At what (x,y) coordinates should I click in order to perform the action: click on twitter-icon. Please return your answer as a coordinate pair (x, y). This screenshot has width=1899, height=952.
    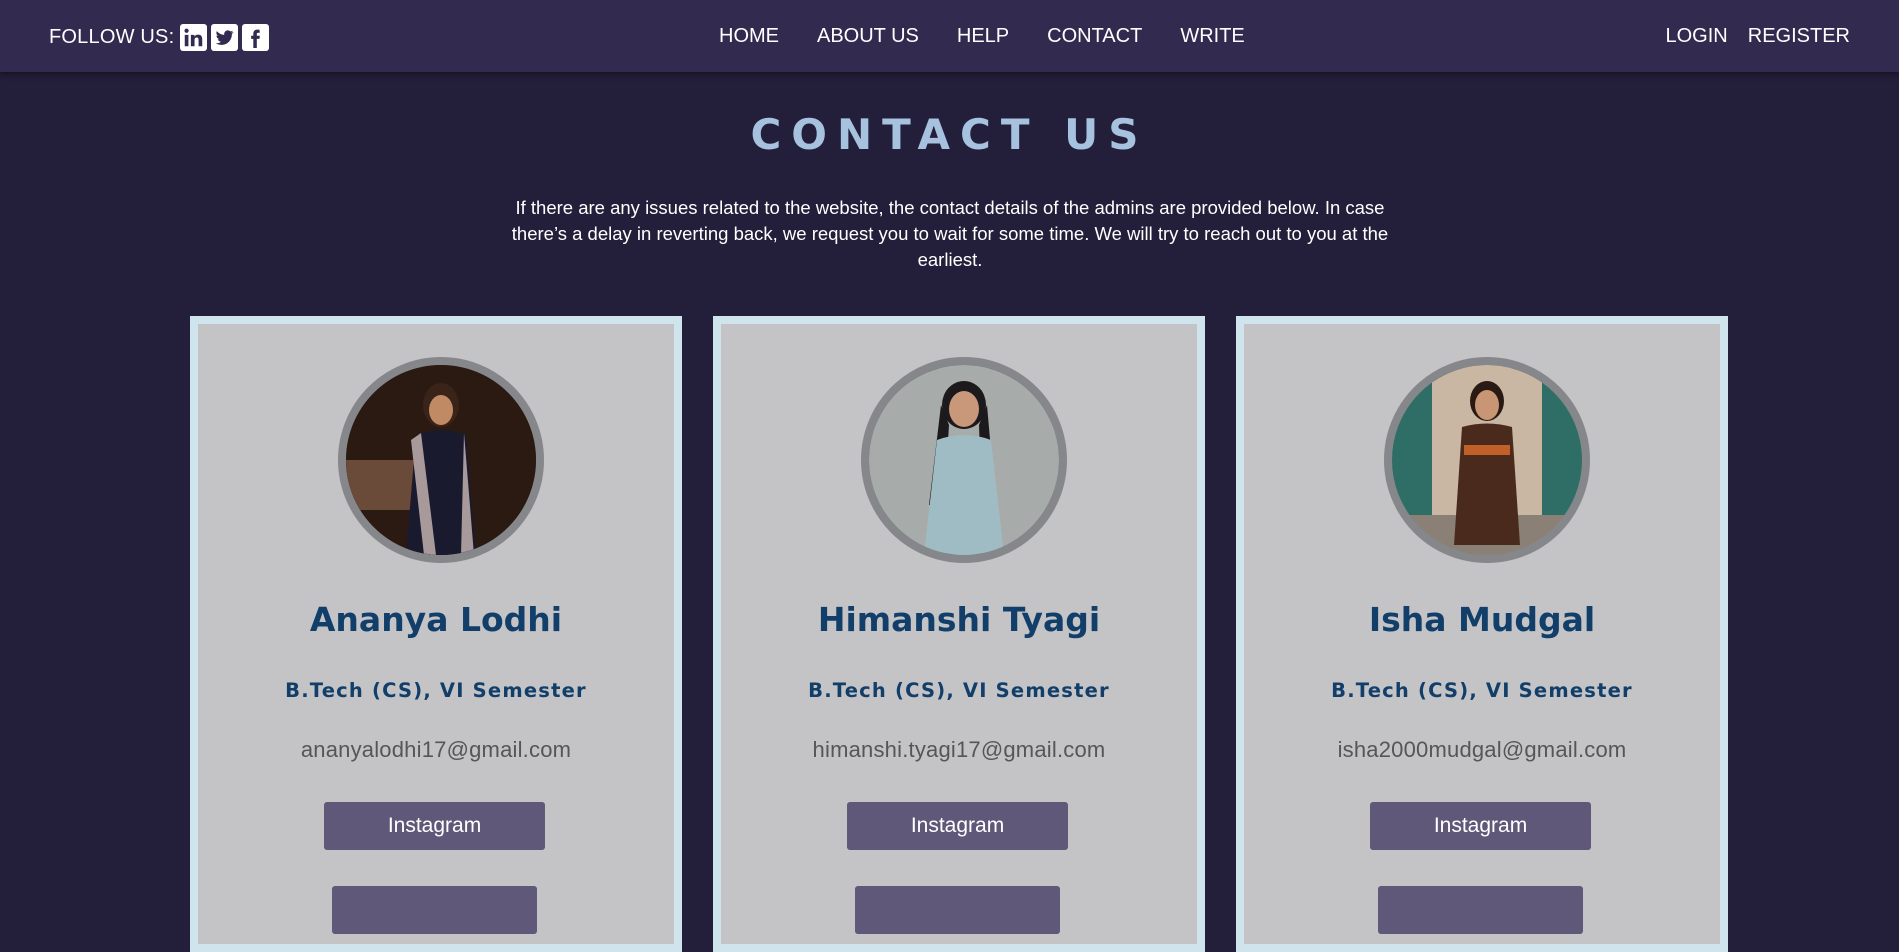
    Looking at the image, I should click on (225, 37).